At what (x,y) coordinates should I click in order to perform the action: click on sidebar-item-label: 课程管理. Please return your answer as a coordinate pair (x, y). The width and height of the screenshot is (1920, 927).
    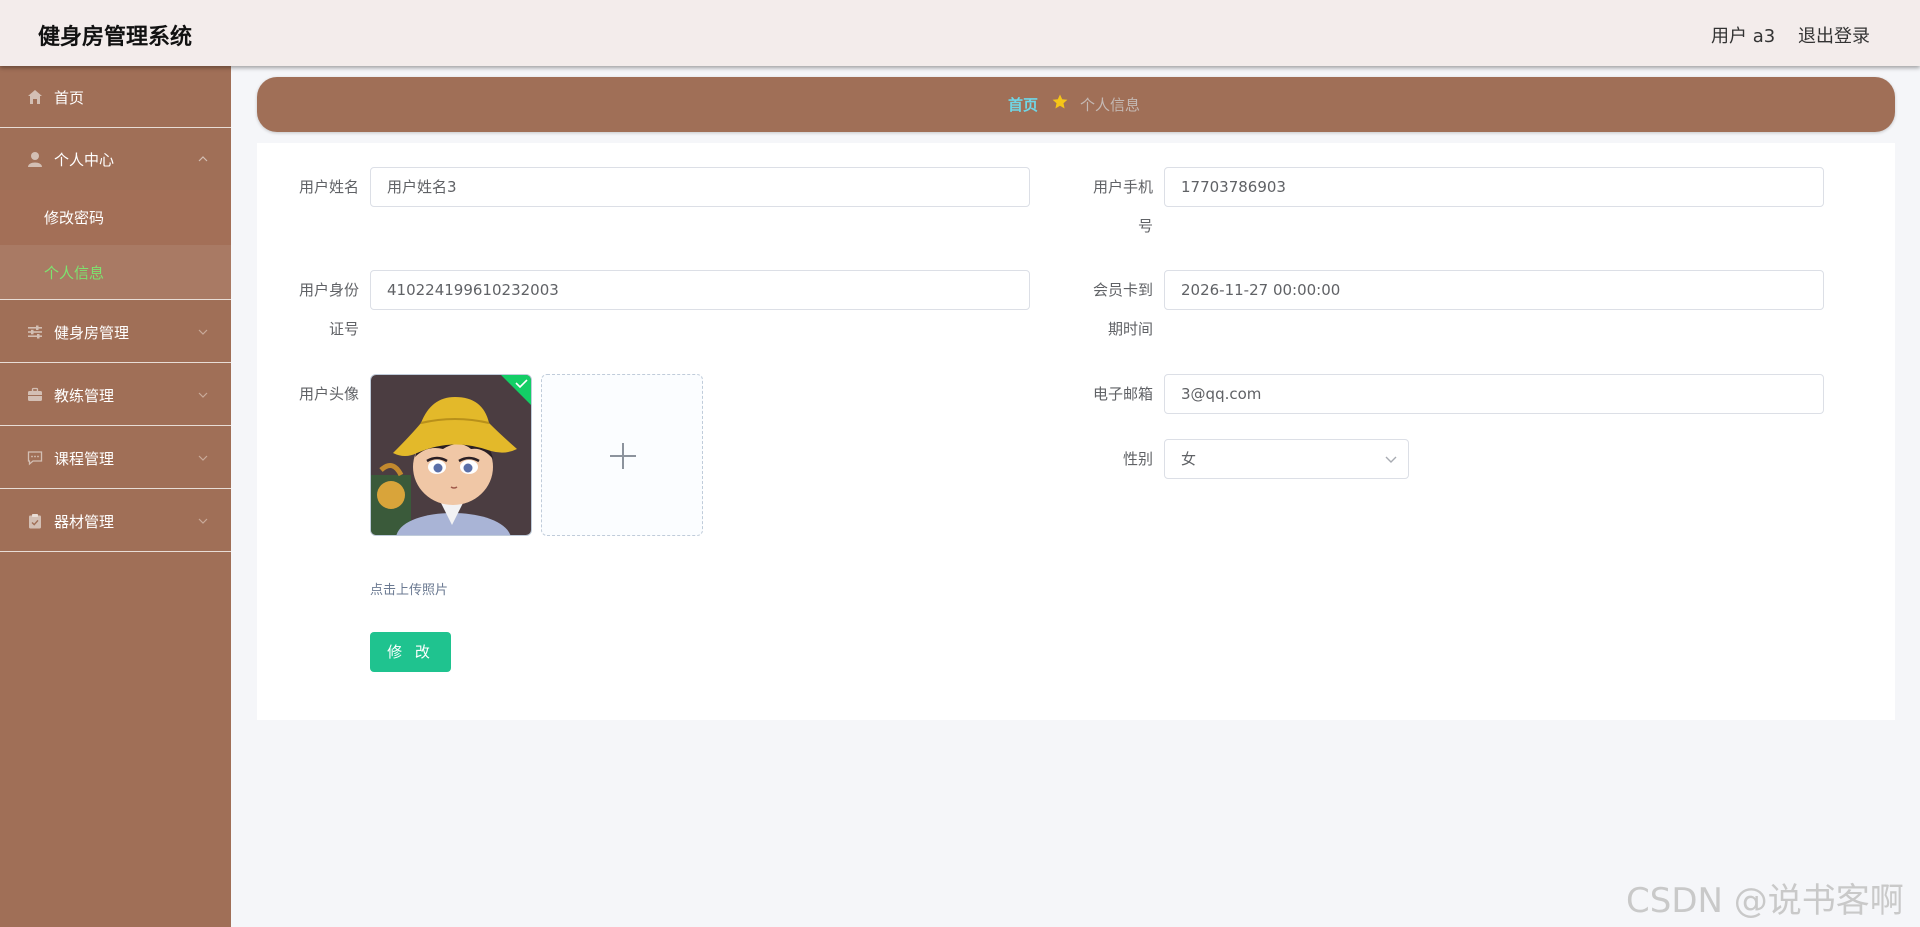
    Looking at the image, I should click on (84, 459).